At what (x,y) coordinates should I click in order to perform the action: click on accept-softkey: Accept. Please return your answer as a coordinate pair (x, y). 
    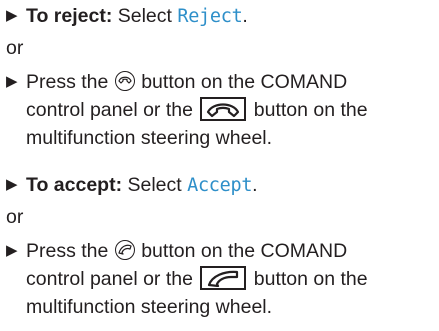
    Looking at the image, I should click on (220, 185).